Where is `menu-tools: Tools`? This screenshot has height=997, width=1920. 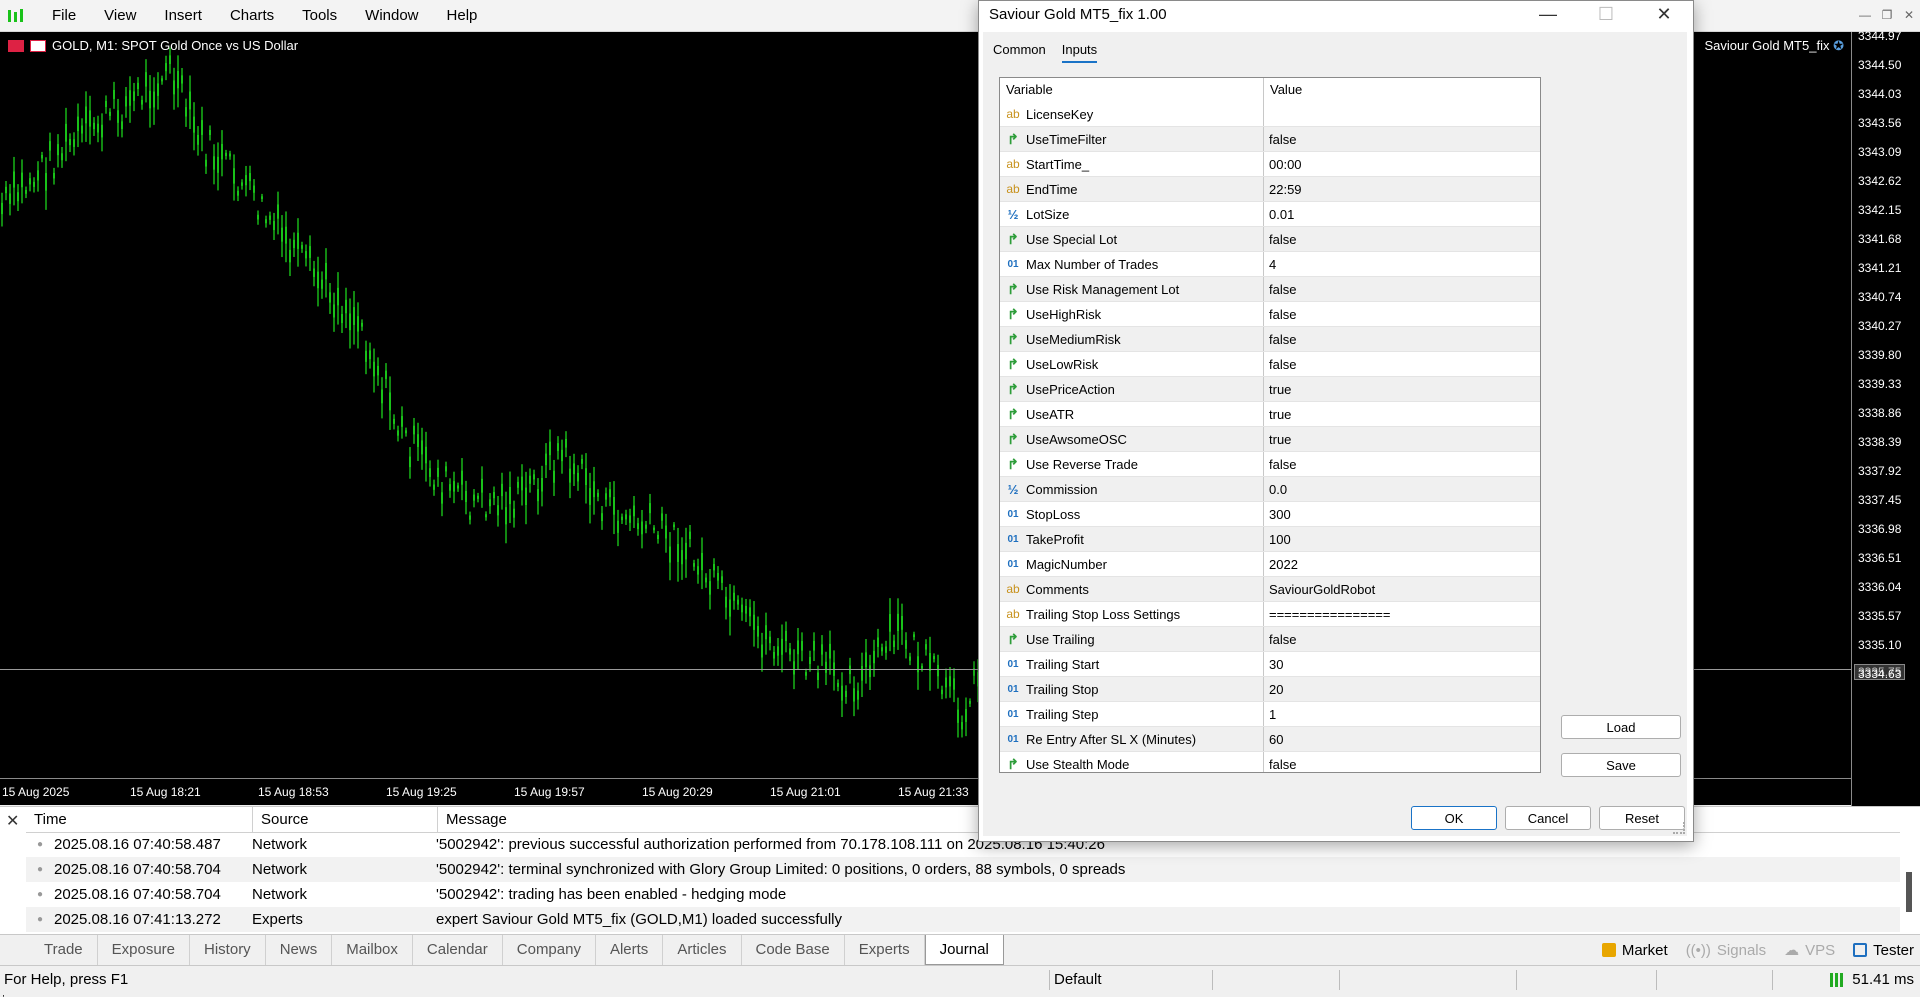 menu-tools: Tools is located at coordinates (319, 15).